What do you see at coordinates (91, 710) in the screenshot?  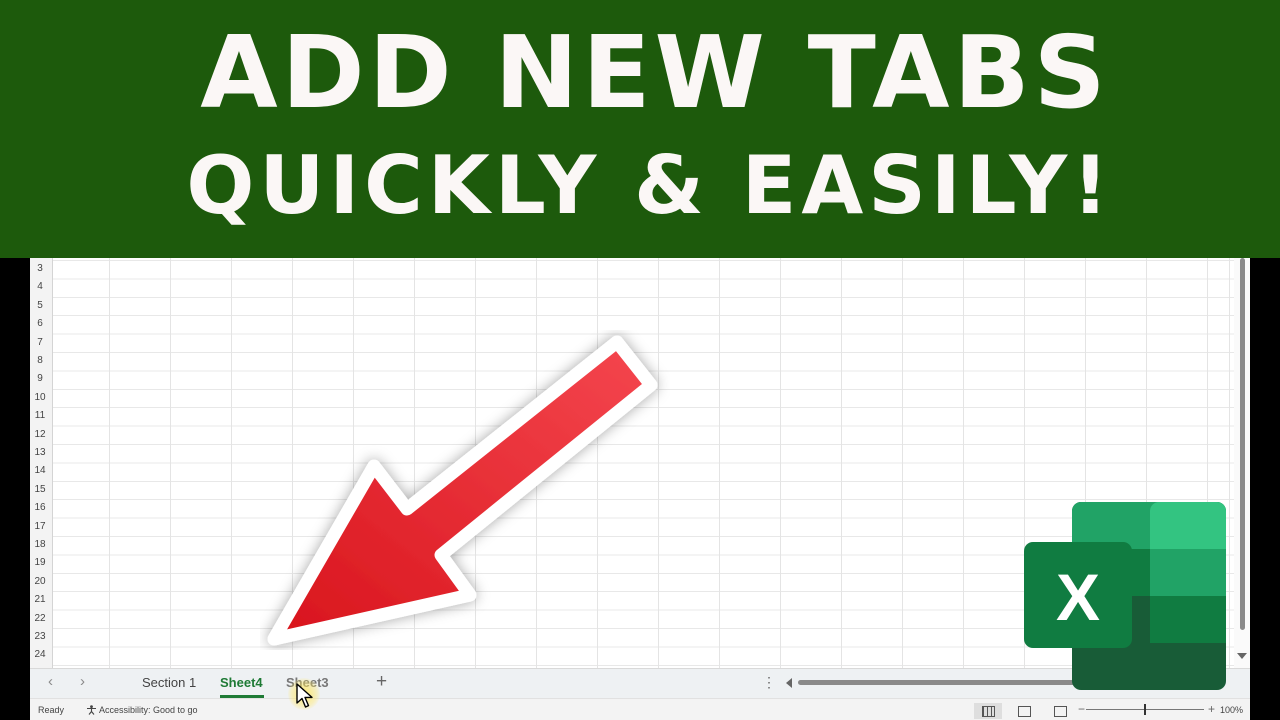 I see `accessibility-icon` at bounding box center [91, 710].